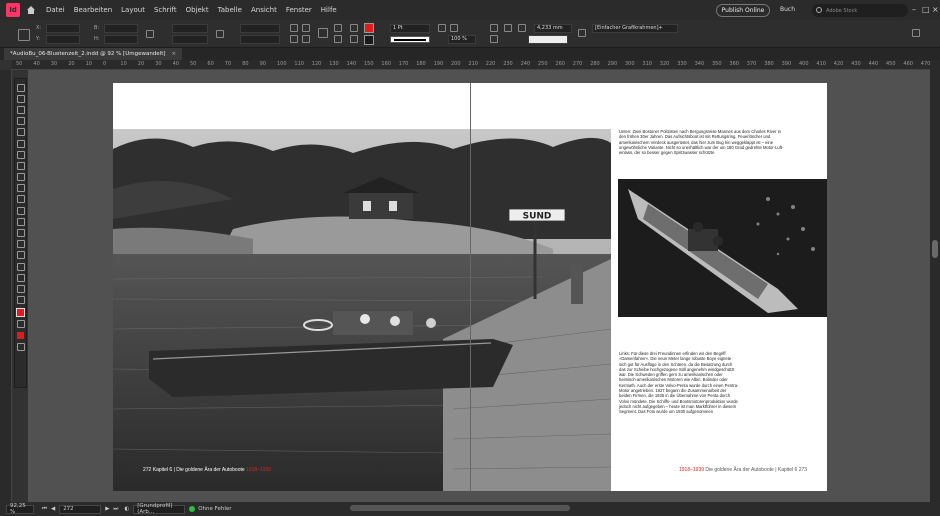  What do you see at coordinates (460, 508) in the screenshot?
I see `horizontal-scrollbar` at bounding box center [460, 508].